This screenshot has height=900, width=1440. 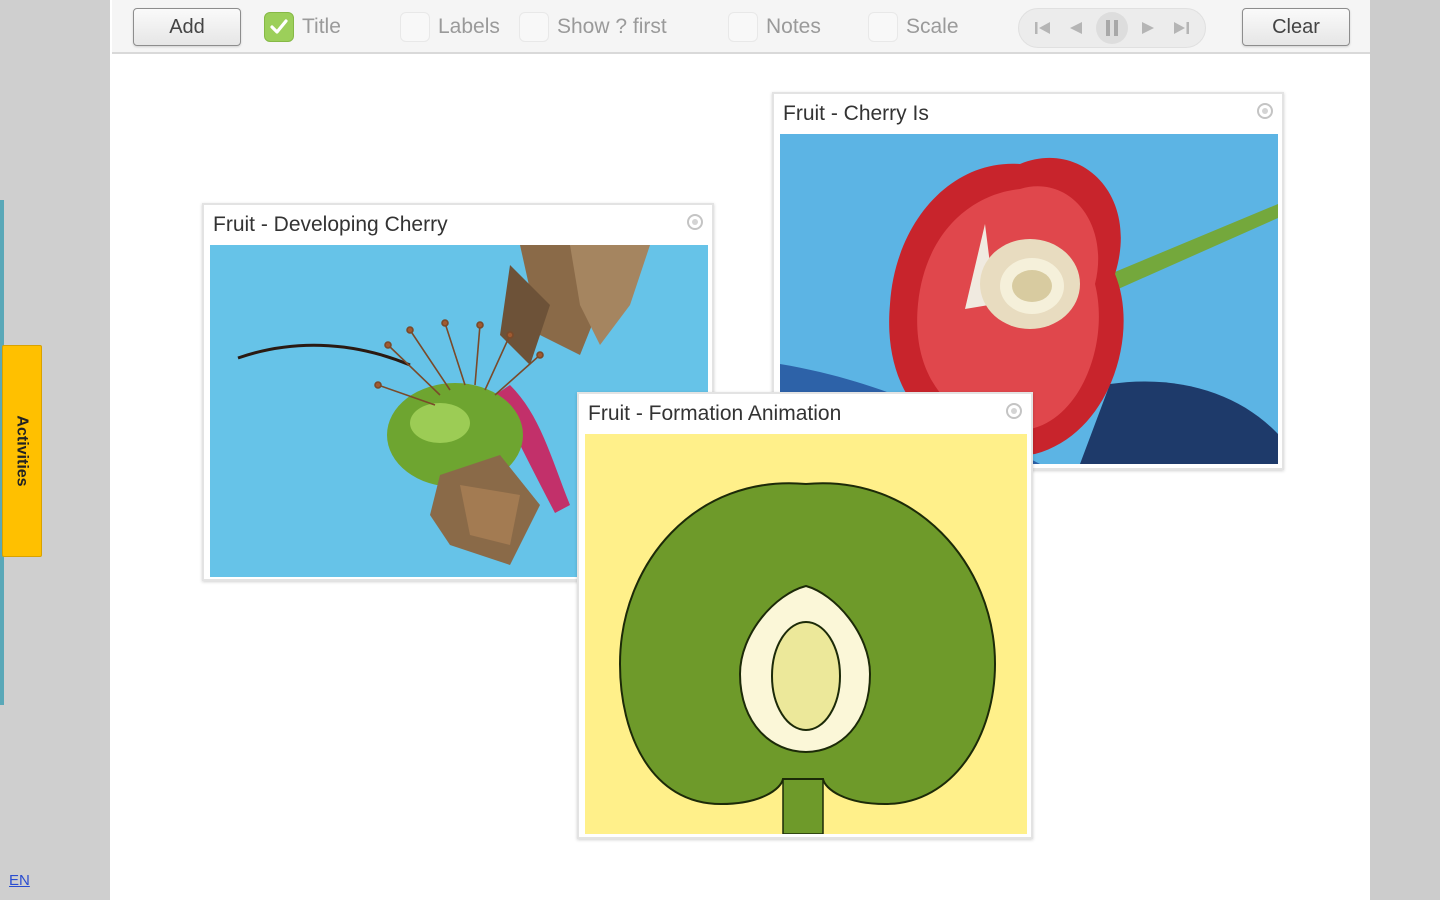 I want to click on playback-controls, so click(x=1112, y=28).